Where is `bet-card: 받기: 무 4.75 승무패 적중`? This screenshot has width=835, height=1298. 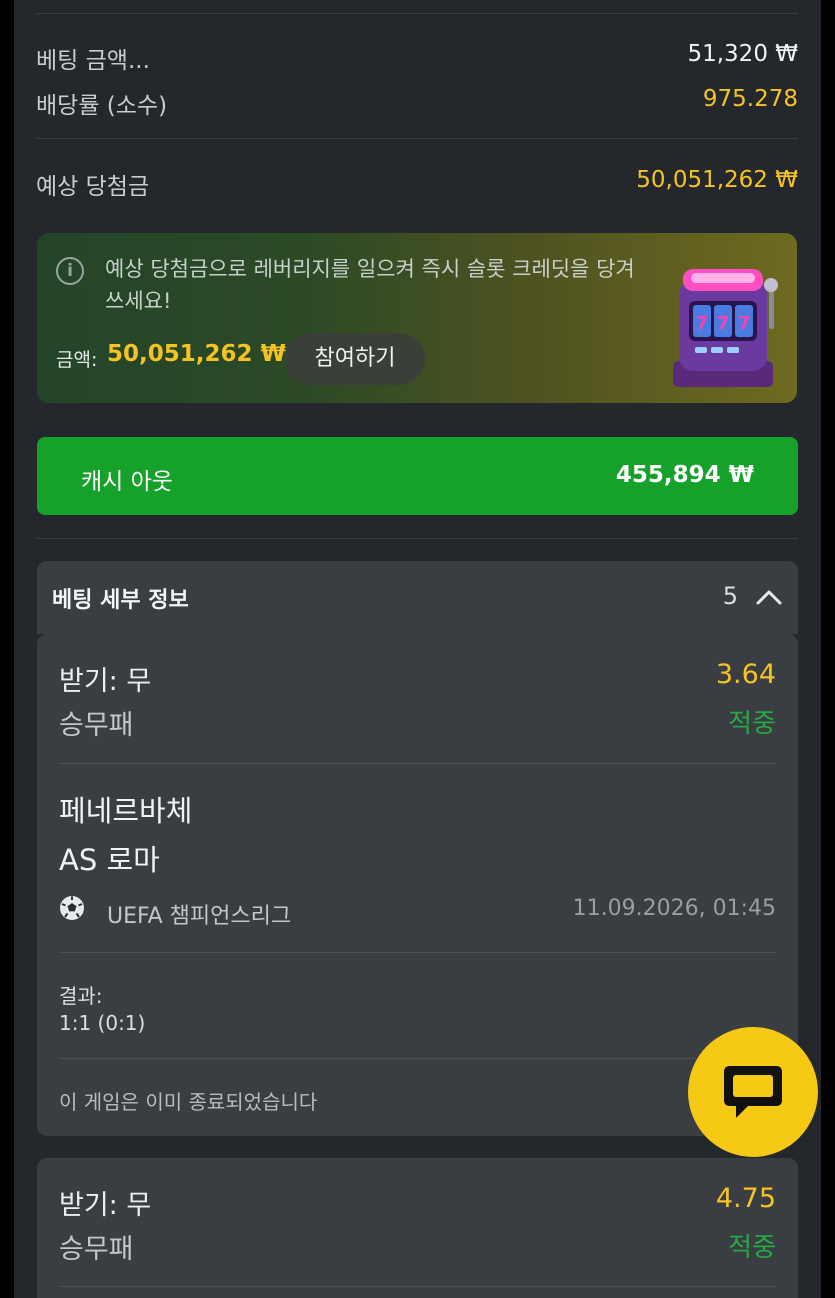 bet-card: 받기: 무 4.75 승무패 적중 is located at coordinates (417, 1228).